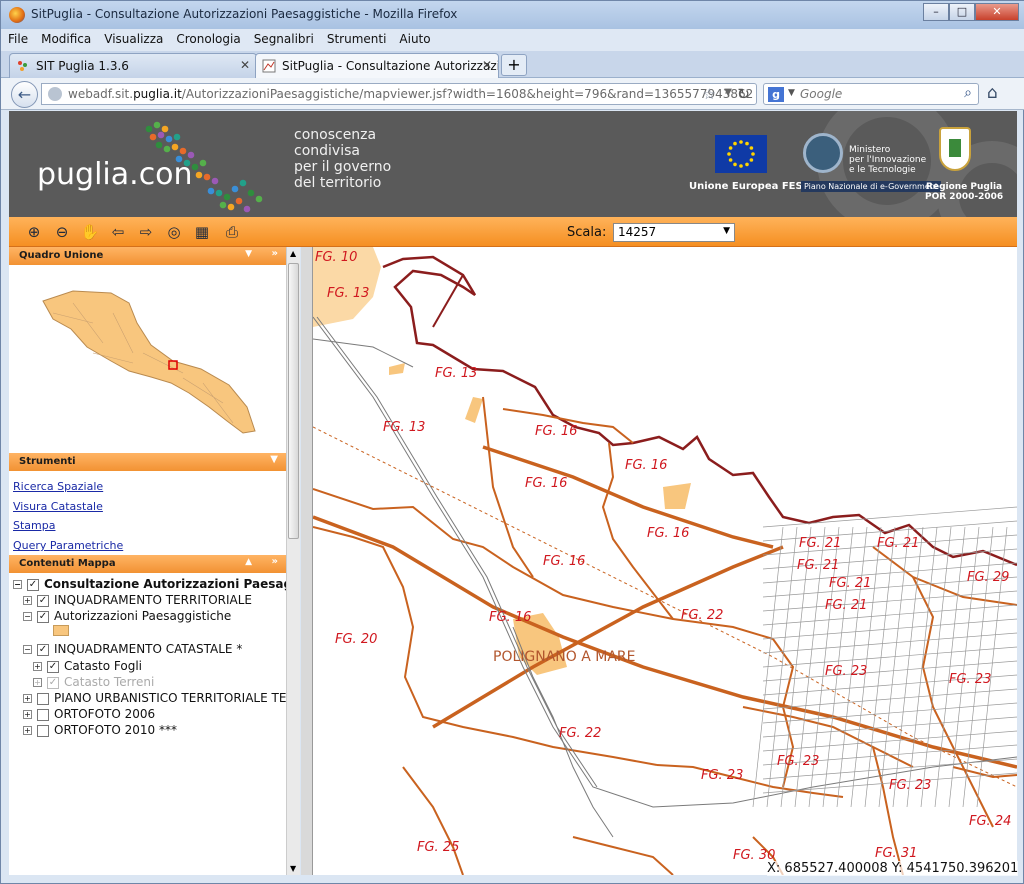 The height and width of the screenshot is (884, 1024). Describe the element at coordinates (414, 37) in the screenshot. I see `menu-aiuto: Aiuto` at that location.